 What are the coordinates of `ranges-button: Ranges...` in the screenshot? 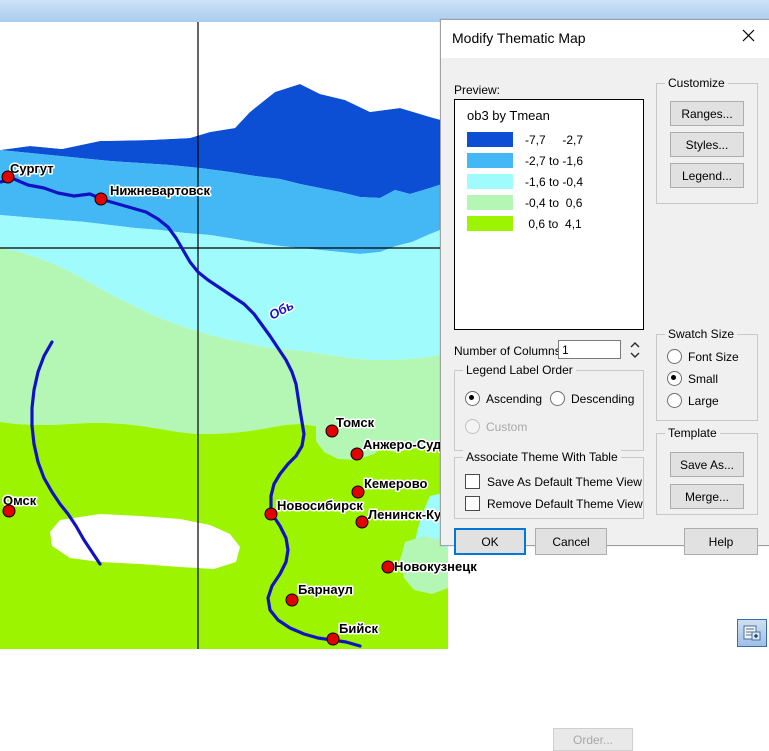 It's located at (707, 113).